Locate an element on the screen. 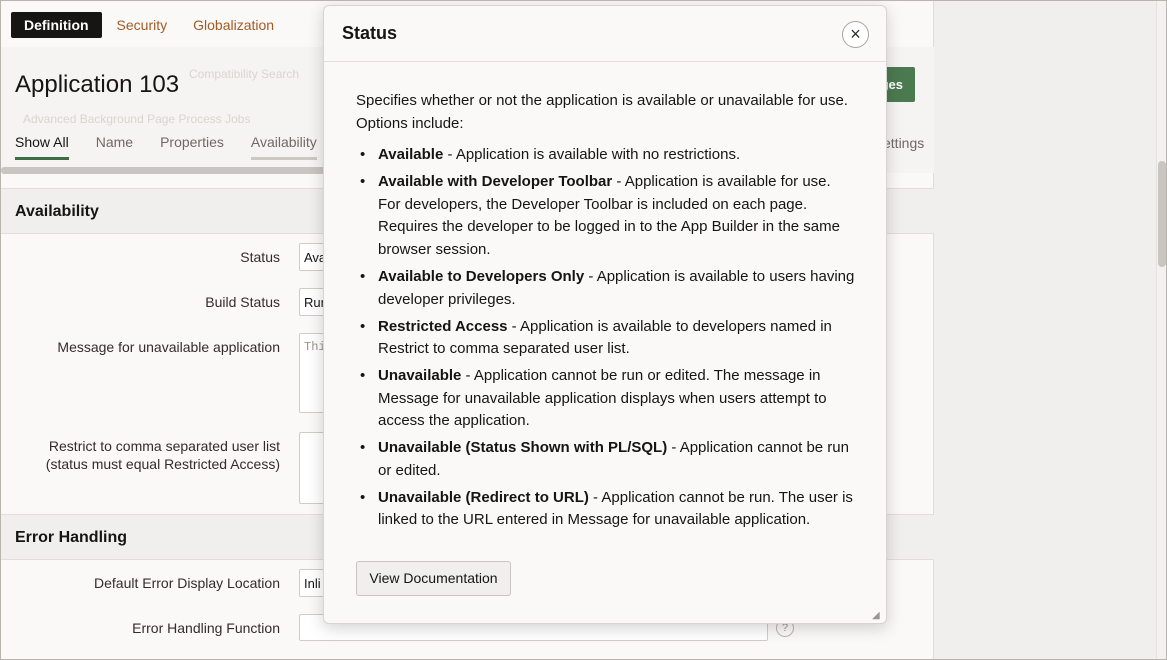  section-tabs: Show All Name Properties Availability is located at coordinates (179, 147).